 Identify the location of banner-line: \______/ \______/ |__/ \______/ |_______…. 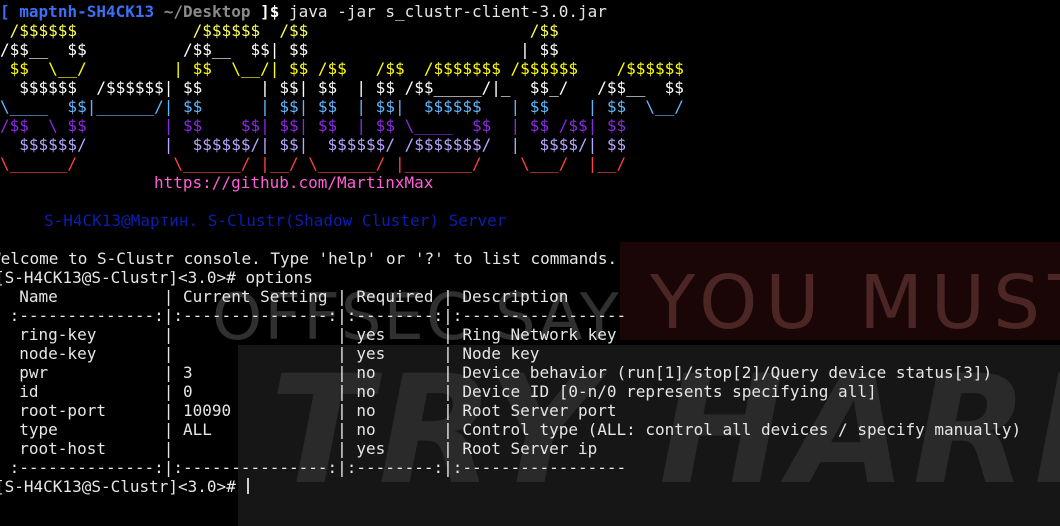
(313, 163).